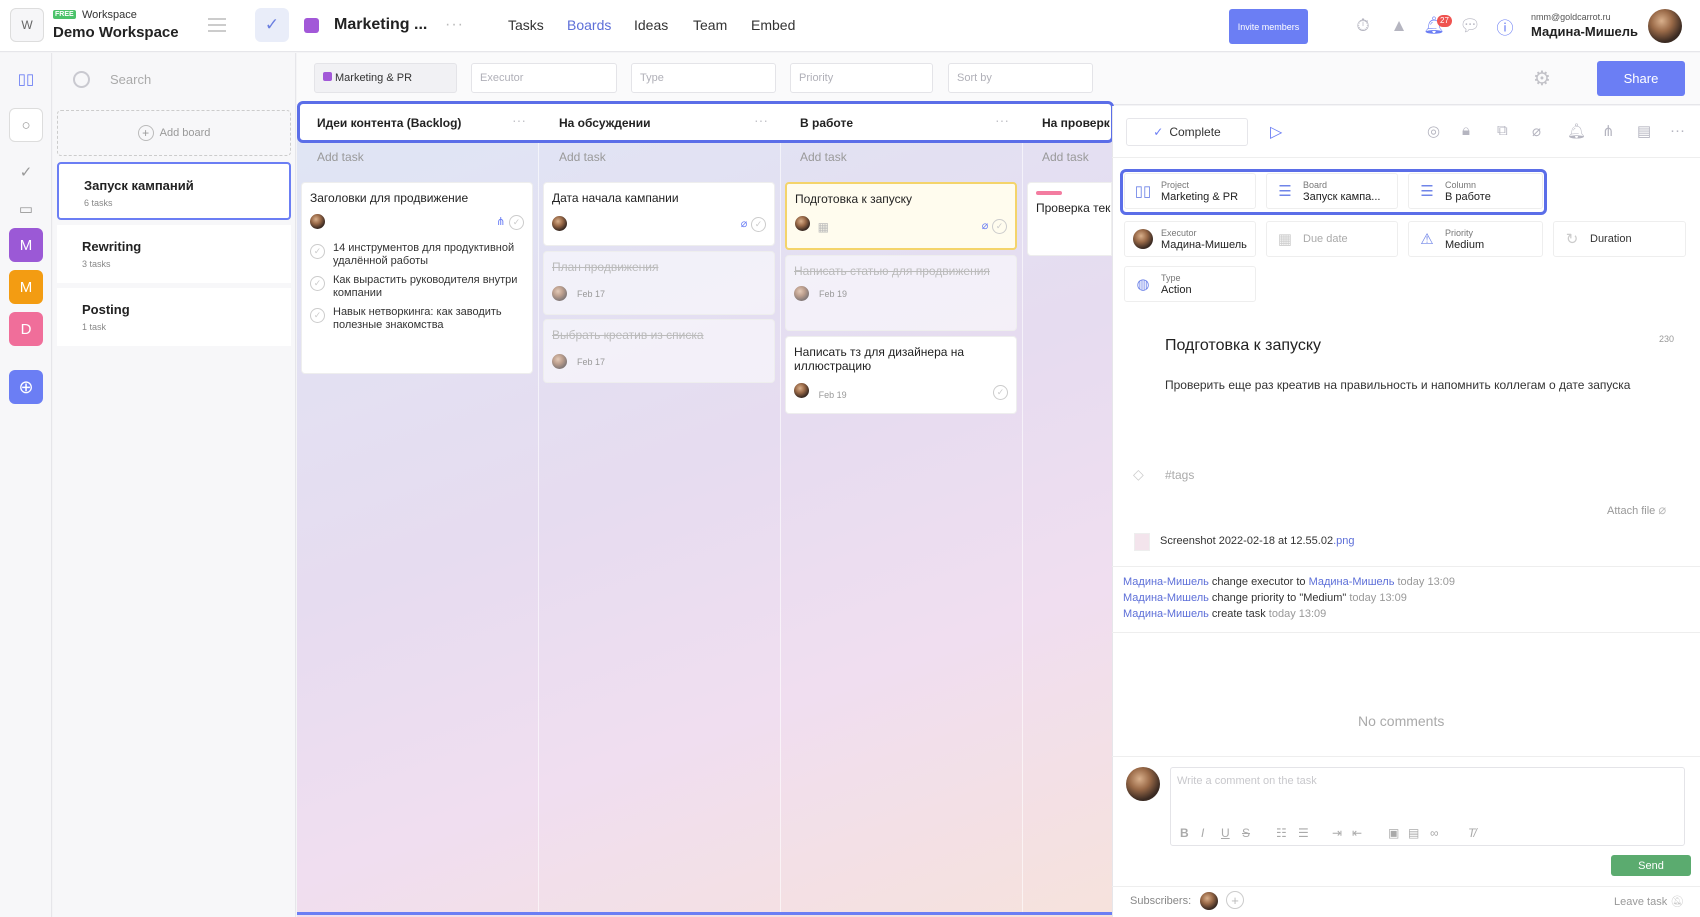  Describe the element at coordinates (1502, 130) in the screenshot. I see `copy-icon: ⧉` at that location.